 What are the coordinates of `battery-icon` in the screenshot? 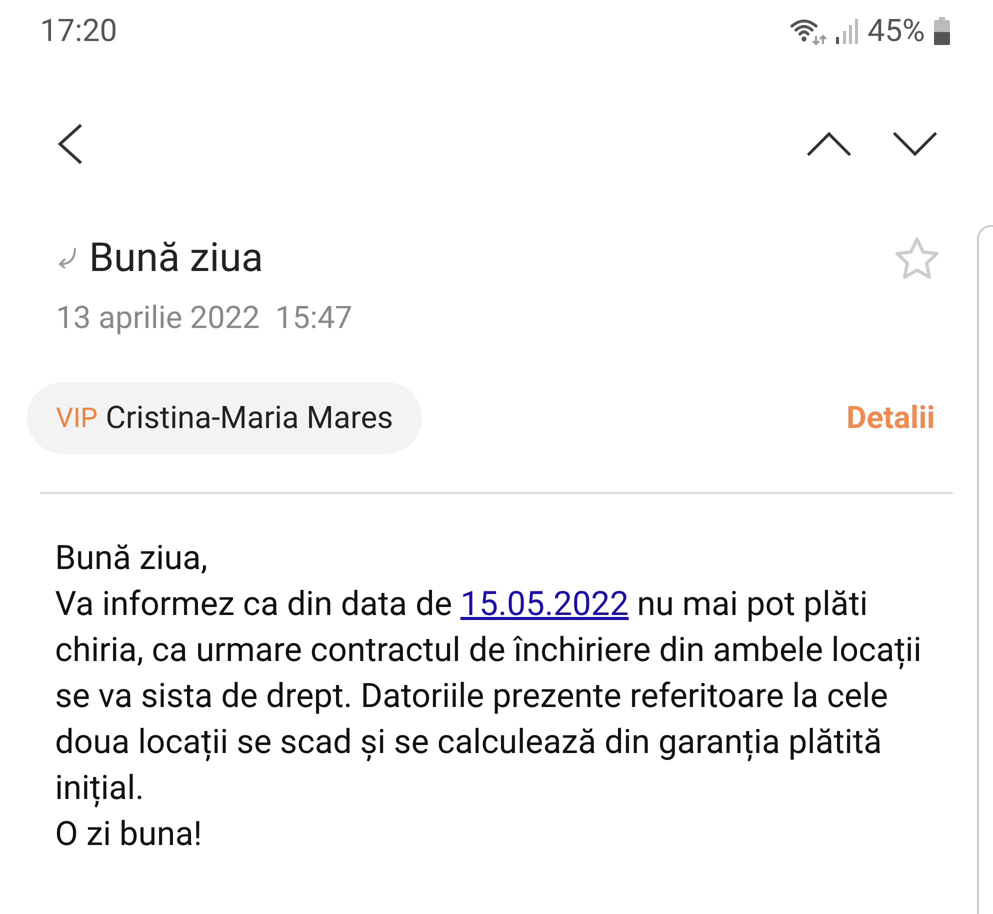 It's located at (942, 31).